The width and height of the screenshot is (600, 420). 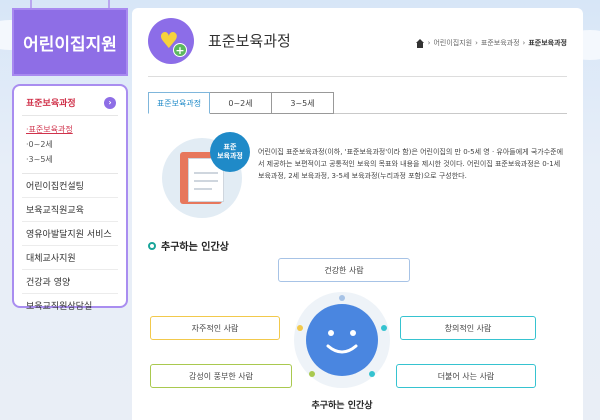 I want to click on eye-left, so click(x=331, y=333).